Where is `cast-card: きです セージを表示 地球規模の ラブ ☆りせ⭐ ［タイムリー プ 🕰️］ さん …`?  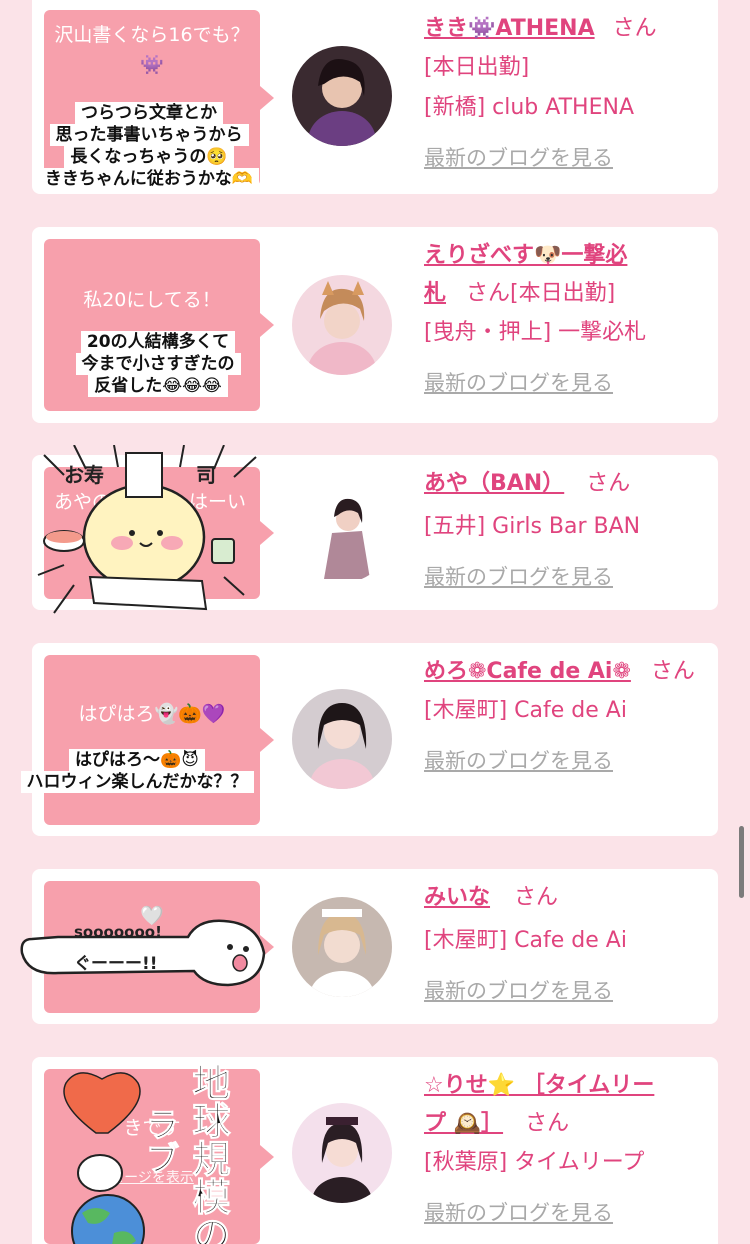
cast-card: きです セージを表示 地球規模の ラブ ☆りせ⭐ ［タイムリー プ 🕰️］ さん … is located at coordinates (375, 1150).